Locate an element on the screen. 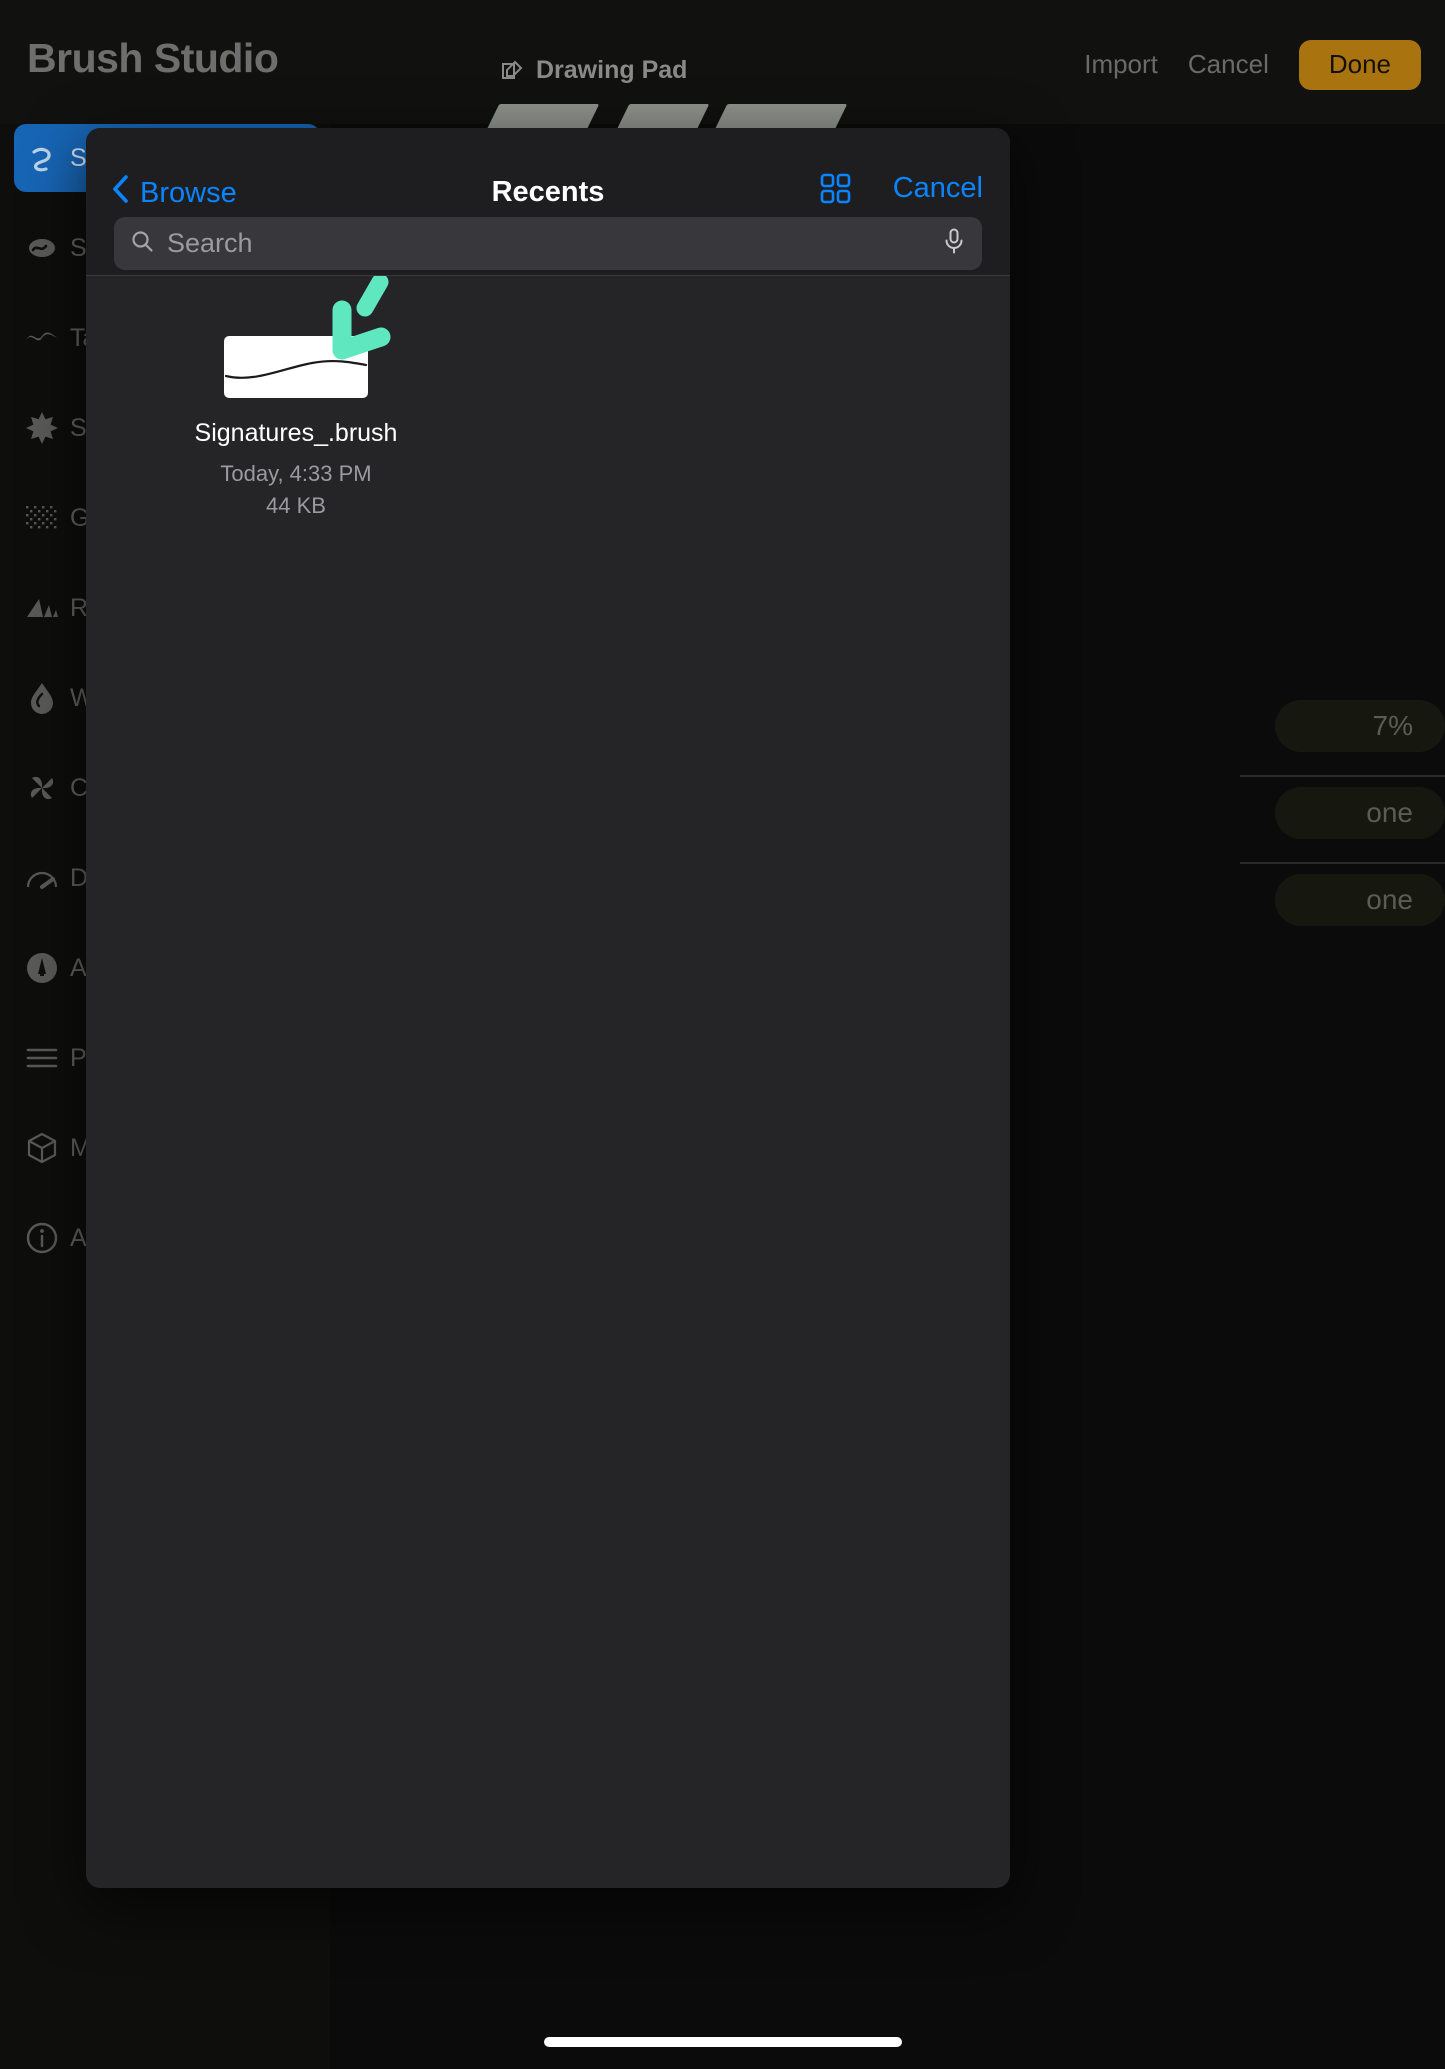 Image resolution: width=1445 pixels, height=2069 pixels. modal-header-actions: Cancel is located at coordinates (901, 188).